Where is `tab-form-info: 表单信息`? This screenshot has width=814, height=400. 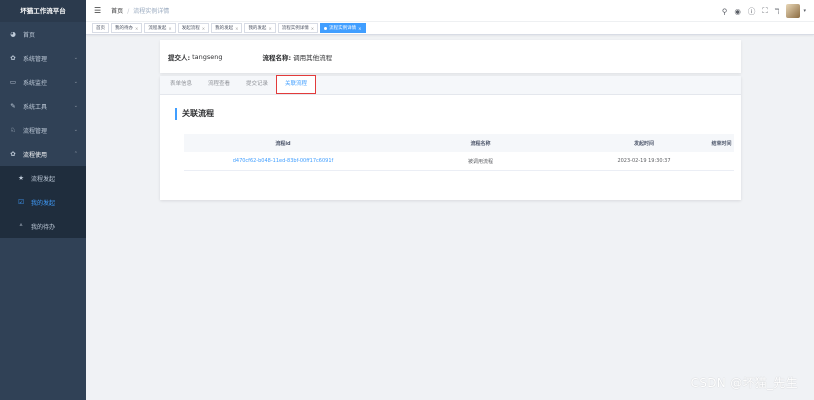 tab-form-info: 表单信息 is located at coordinates (181, 84).